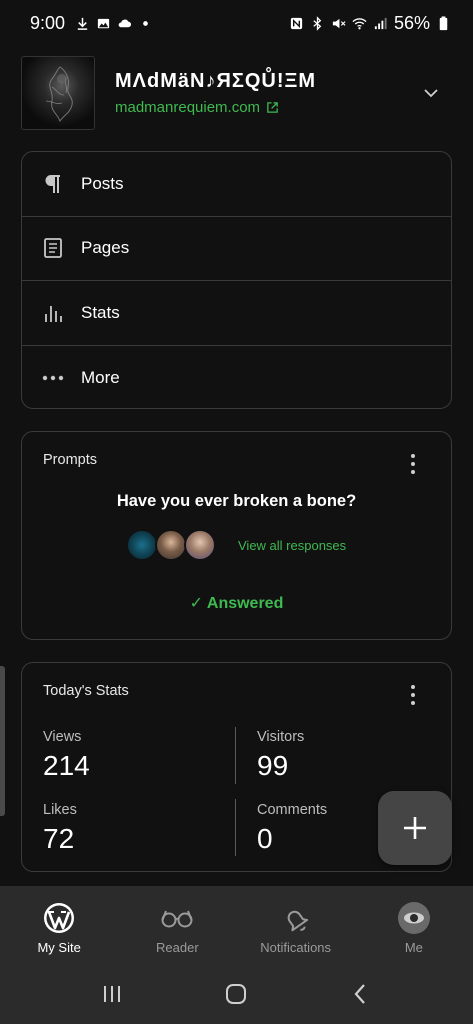 Image resolution: width=473 pixels, height=1024 pixels. What do you see at coordinates (236, 377) in the screenshot?
I see `menu-item-more: More` at bounding box center [236, 377].